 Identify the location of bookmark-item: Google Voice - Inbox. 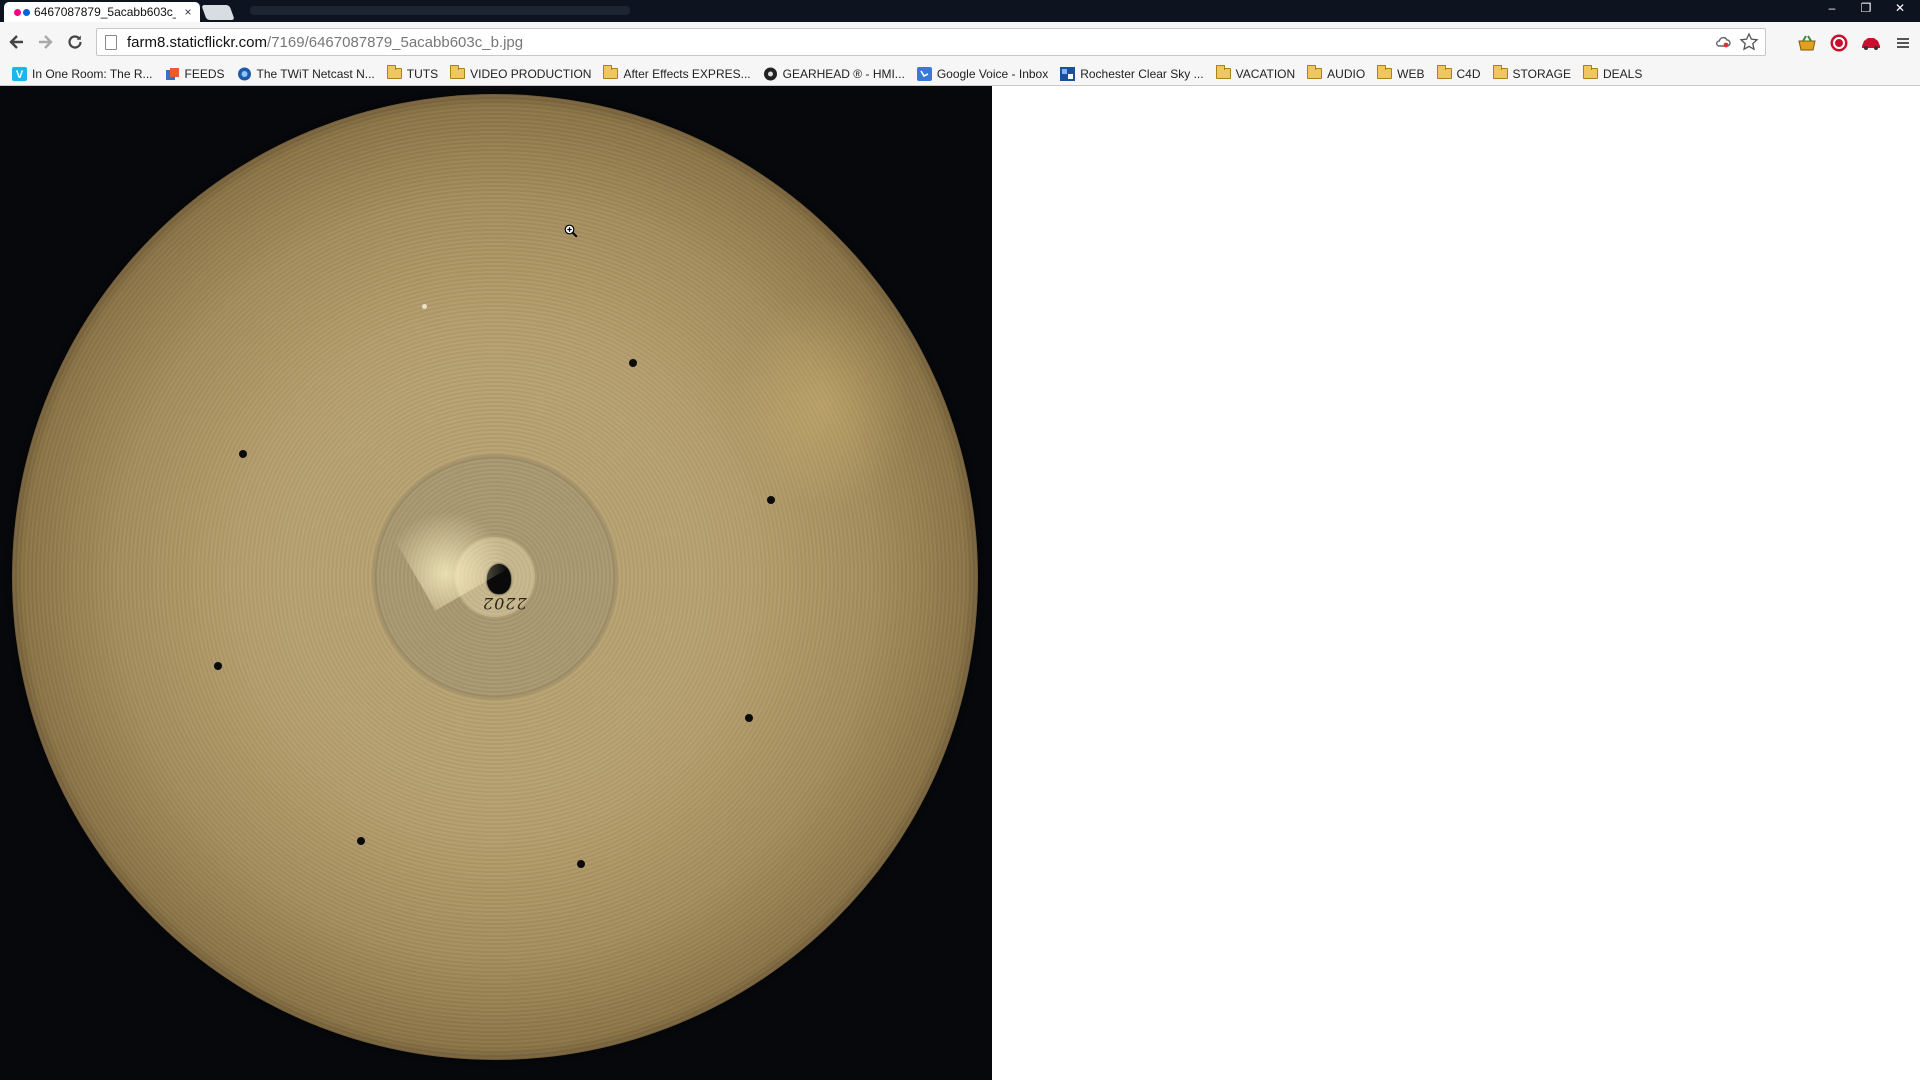
(982, 74).